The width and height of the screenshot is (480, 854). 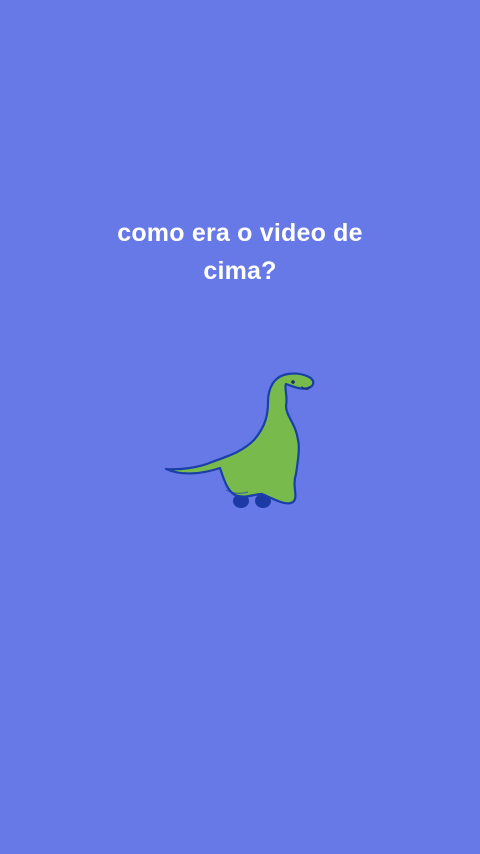 What do you see at coordinates (240, 252) in the screenshot?
I see `caption-text: como era o video de cima?` at bounding box center [240, 252].